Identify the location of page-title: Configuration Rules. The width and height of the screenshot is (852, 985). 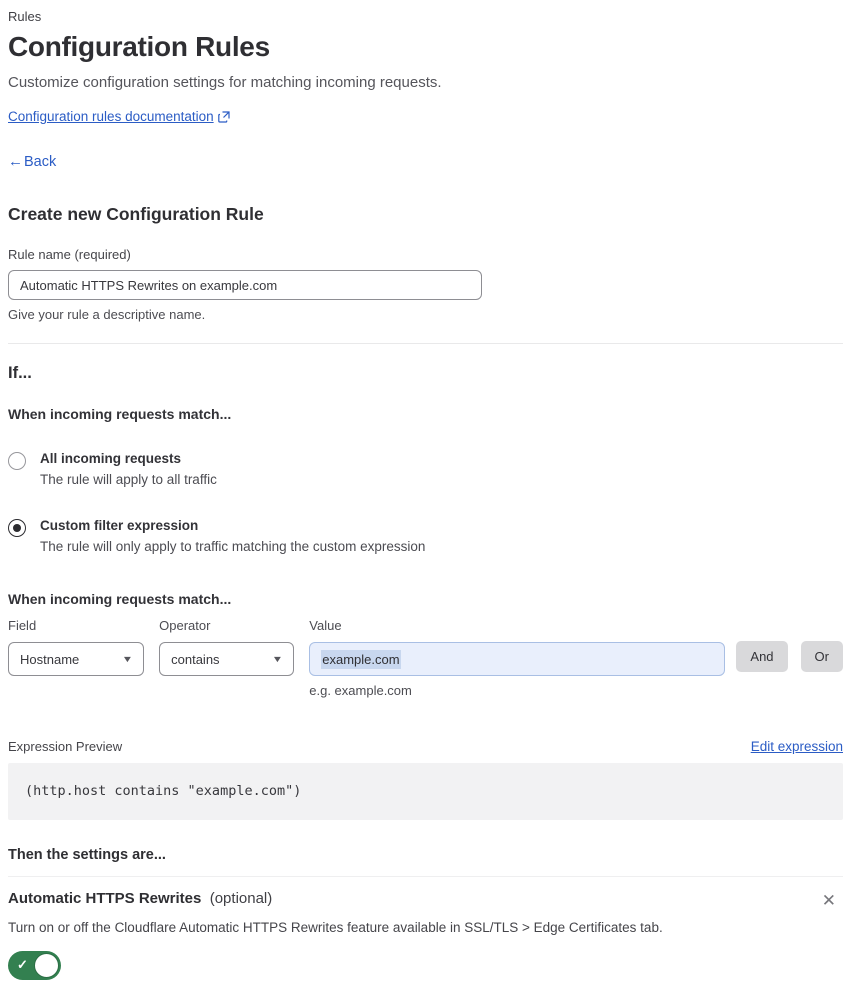
(139, 46).